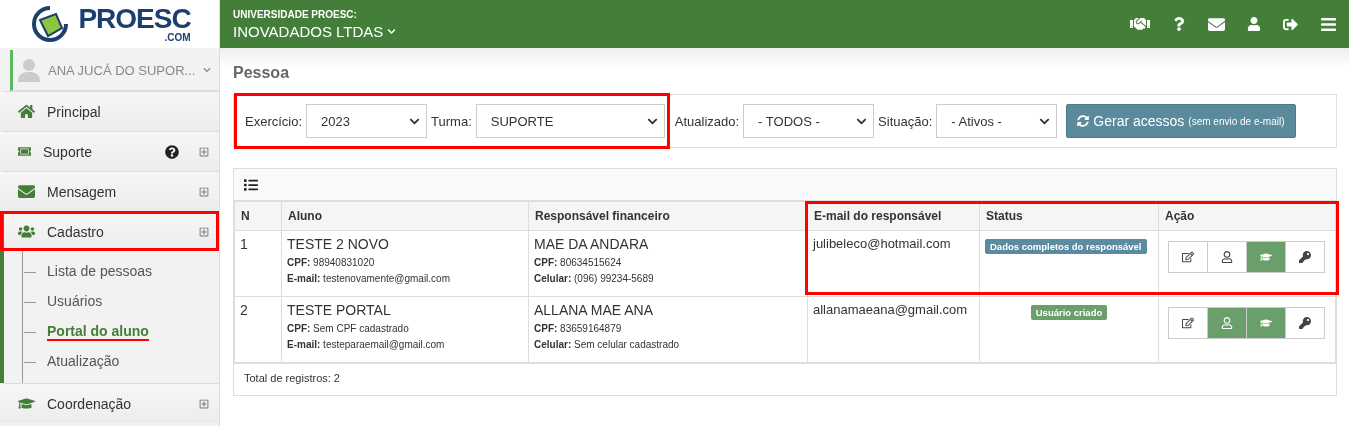 Image resolution: width=1349 pixels, height=426 pixels. Describe the element at coordinates (369, 278) in the screenshot. I see `student-email: E-mail: testenovamente@gmail.com` at that location.